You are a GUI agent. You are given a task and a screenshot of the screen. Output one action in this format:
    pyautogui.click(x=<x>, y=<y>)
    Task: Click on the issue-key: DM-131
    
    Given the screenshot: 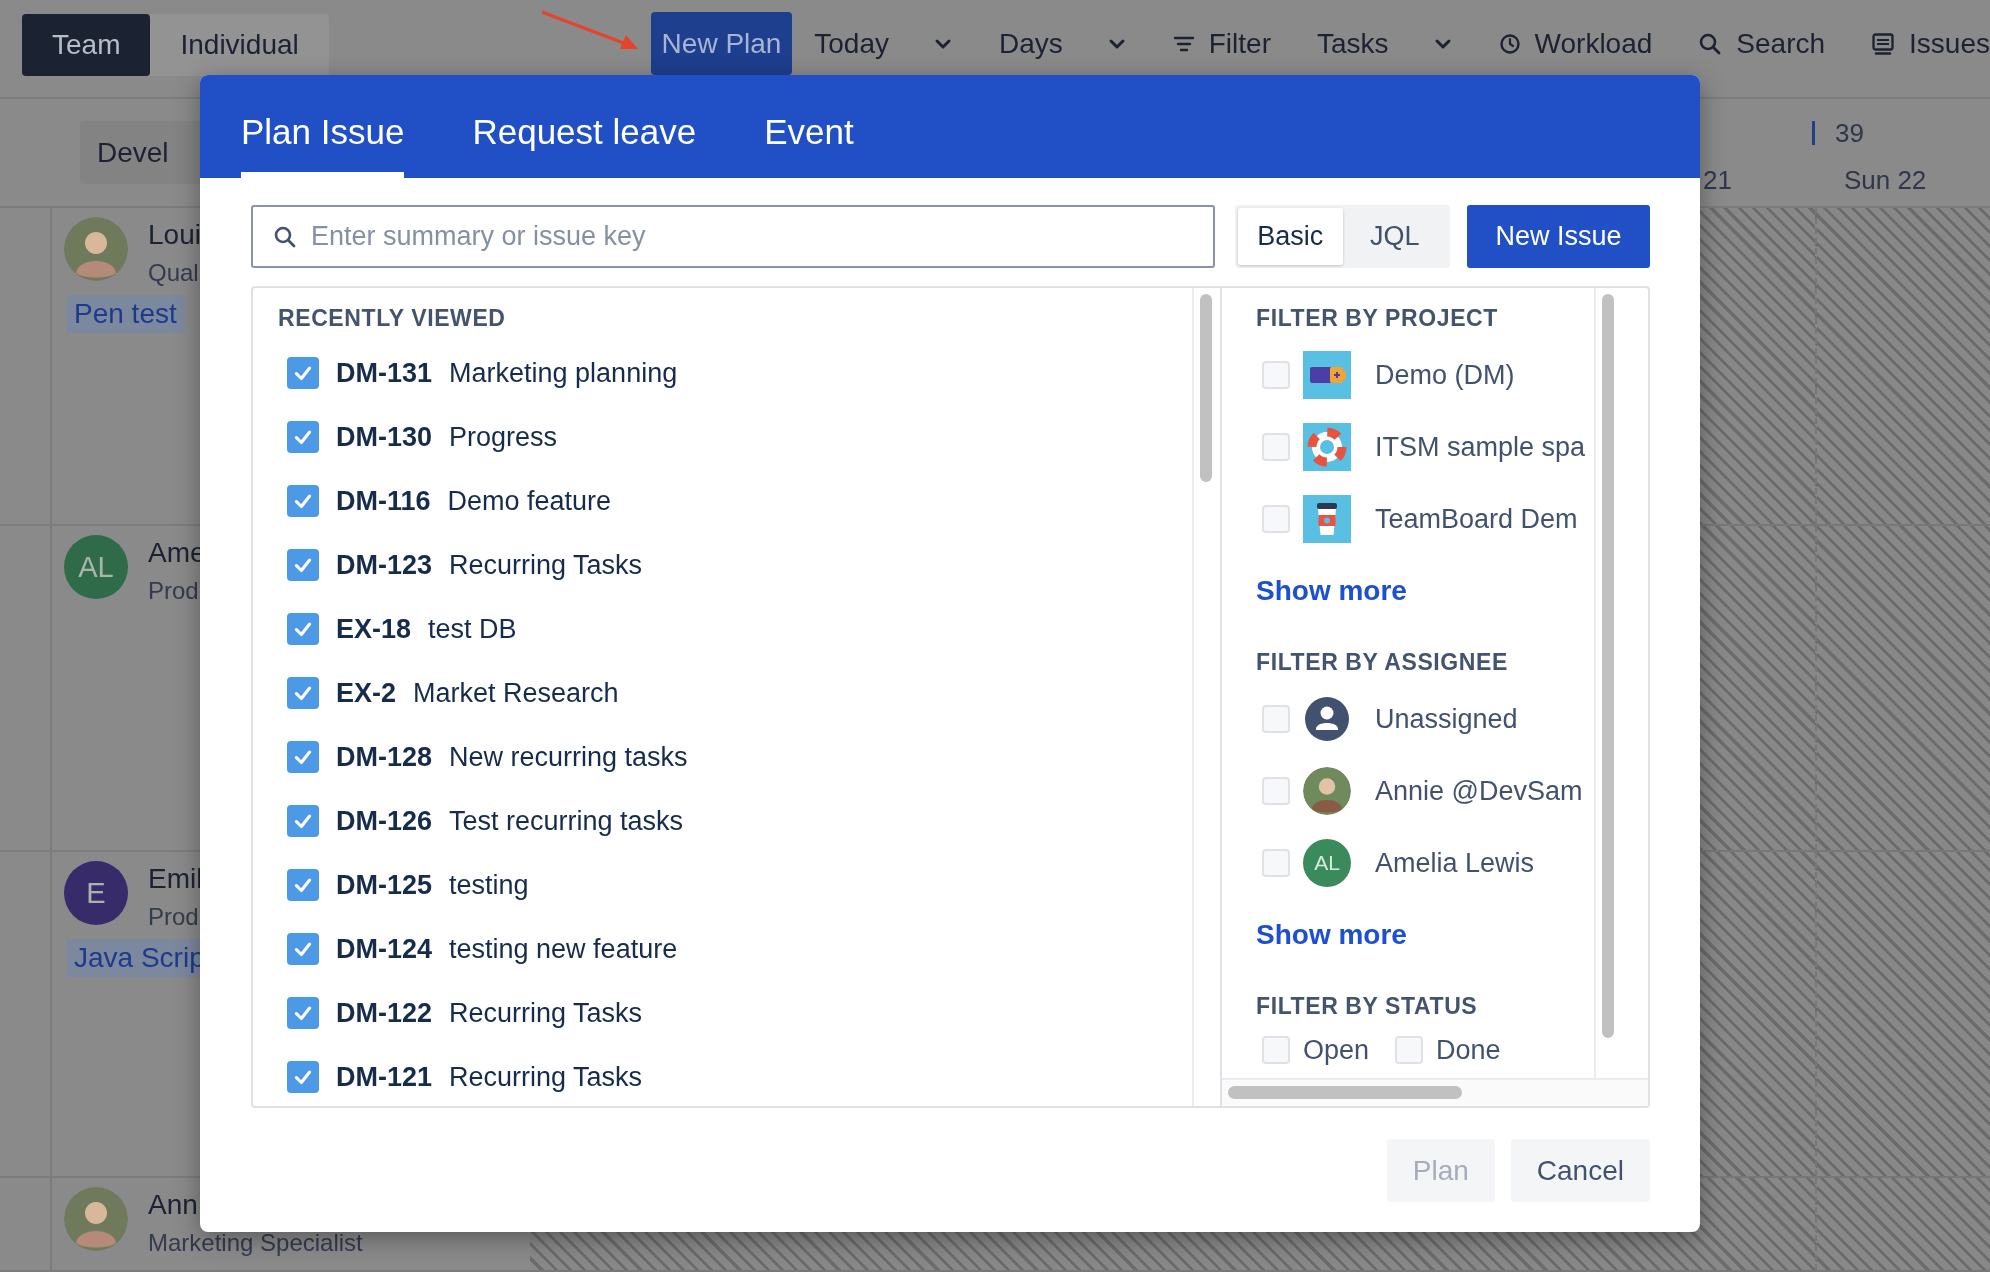 What is the action you would take?
    pyautogui.click(x=384, y=373)
    